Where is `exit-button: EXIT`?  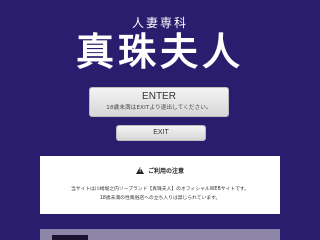
exit-button: EXIT is located at coordinates (161, 133).